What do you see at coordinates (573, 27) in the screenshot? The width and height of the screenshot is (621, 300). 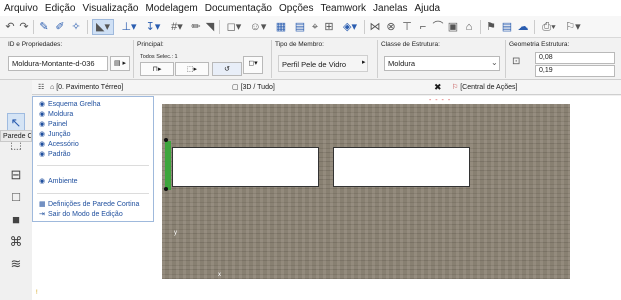 I see `flag-menu-icon: ⚐▾` at bounding box center [573, 27].